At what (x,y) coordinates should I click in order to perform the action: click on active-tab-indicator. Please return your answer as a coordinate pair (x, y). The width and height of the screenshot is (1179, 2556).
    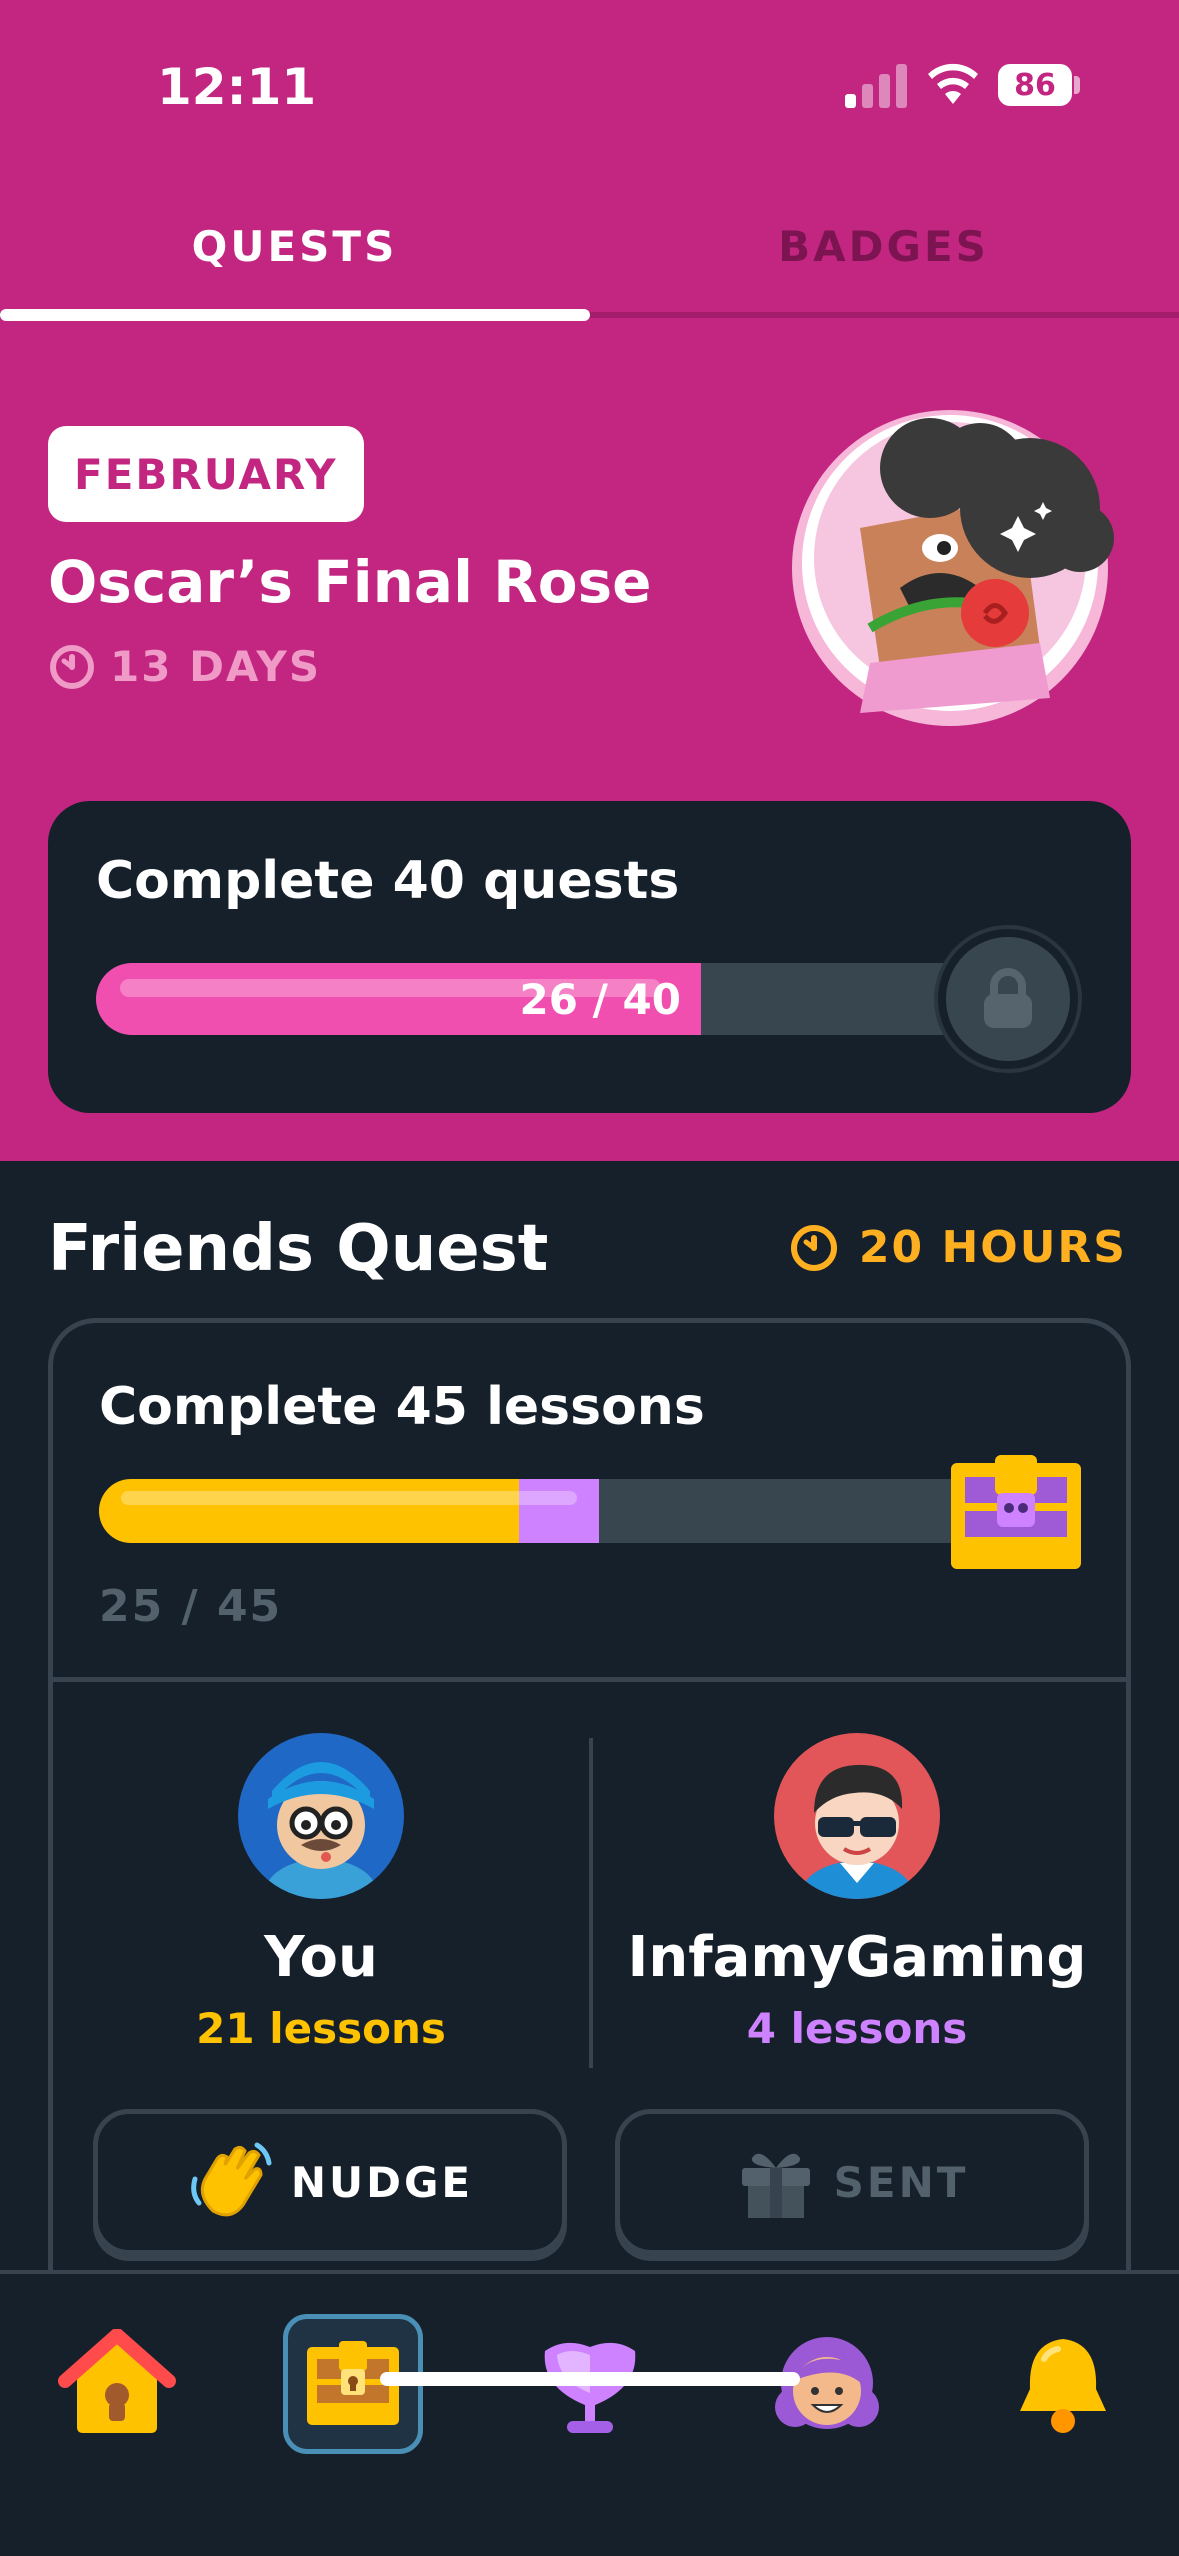
    Looking at the image, I should click on (295, 315).